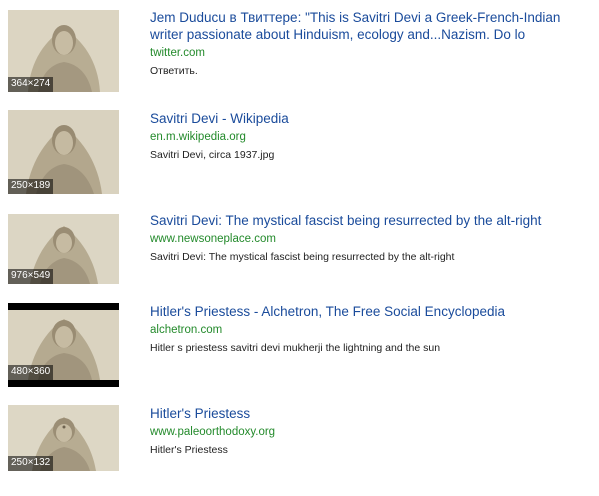 The image size is (599, 496). What do you see at coordinates (31, 84) in the screenshot?
I see `image-dimensions-label: 364×274` at bounding box center [31, 84].